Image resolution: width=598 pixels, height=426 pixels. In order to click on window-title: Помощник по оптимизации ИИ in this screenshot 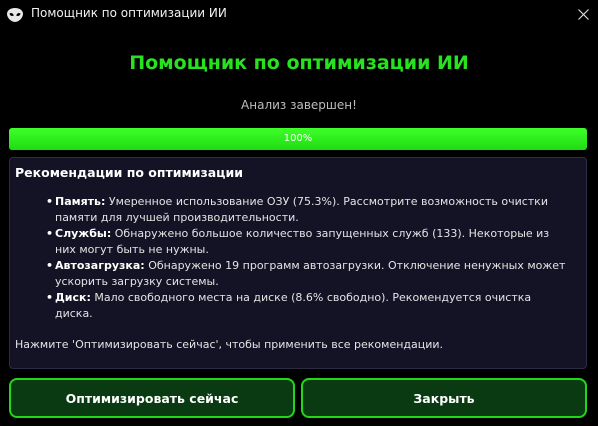, I will do `click(129, 13)`.